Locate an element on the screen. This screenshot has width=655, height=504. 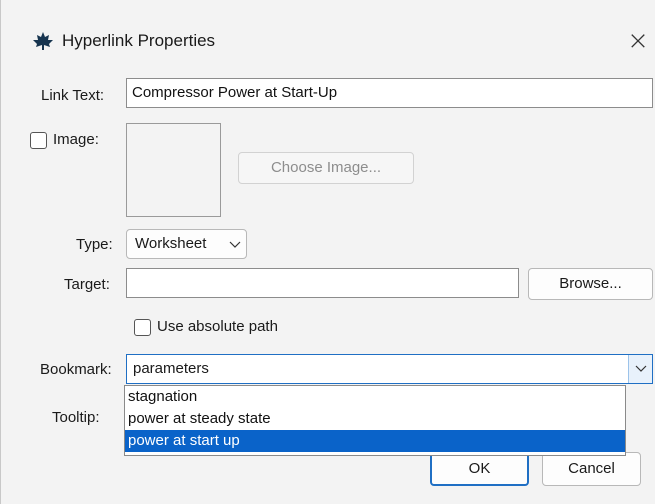
absolute-path-checkbox is located at coordinates (142, 327).